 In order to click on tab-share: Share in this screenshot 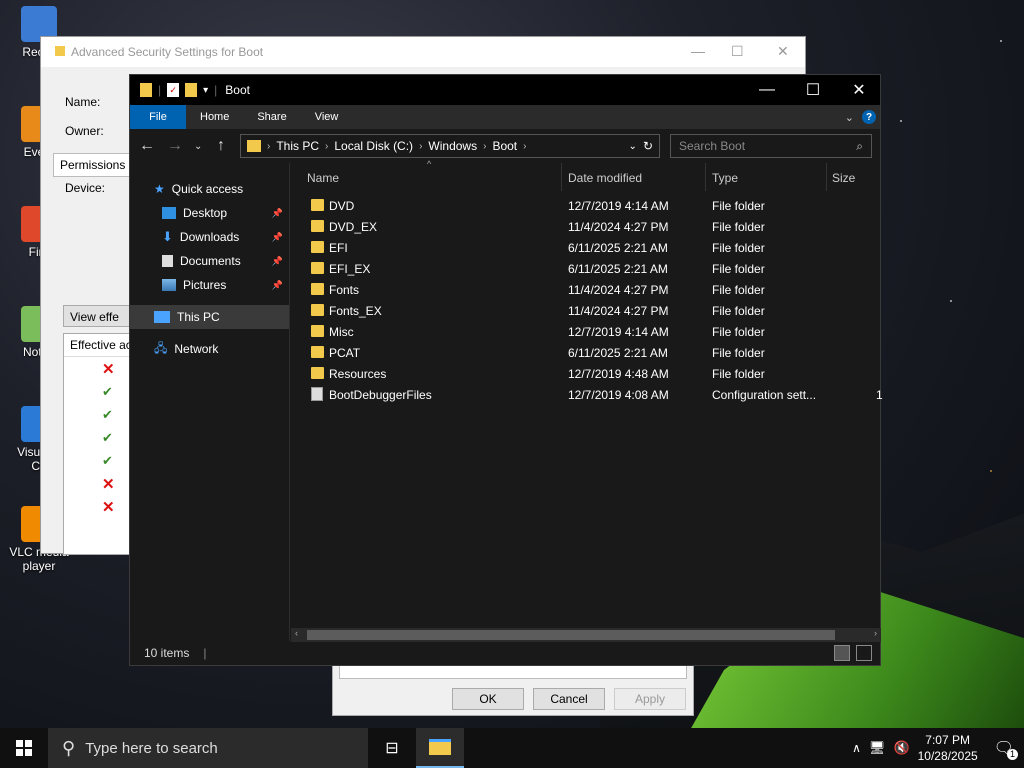, I will do `click(271, 117)`.